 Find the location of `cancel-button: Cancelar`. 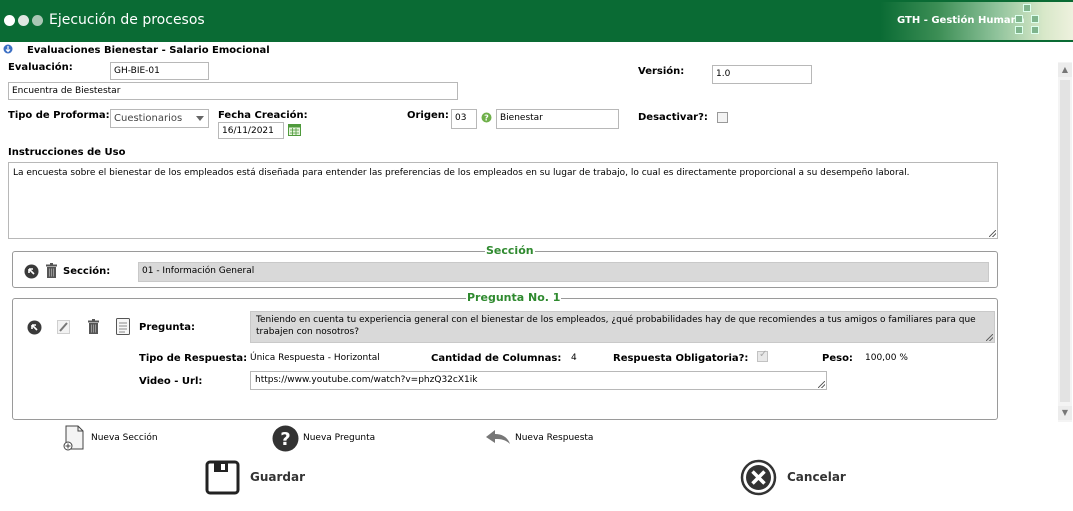

cancel-button: Cancelar is located at coordinates (816, 477).